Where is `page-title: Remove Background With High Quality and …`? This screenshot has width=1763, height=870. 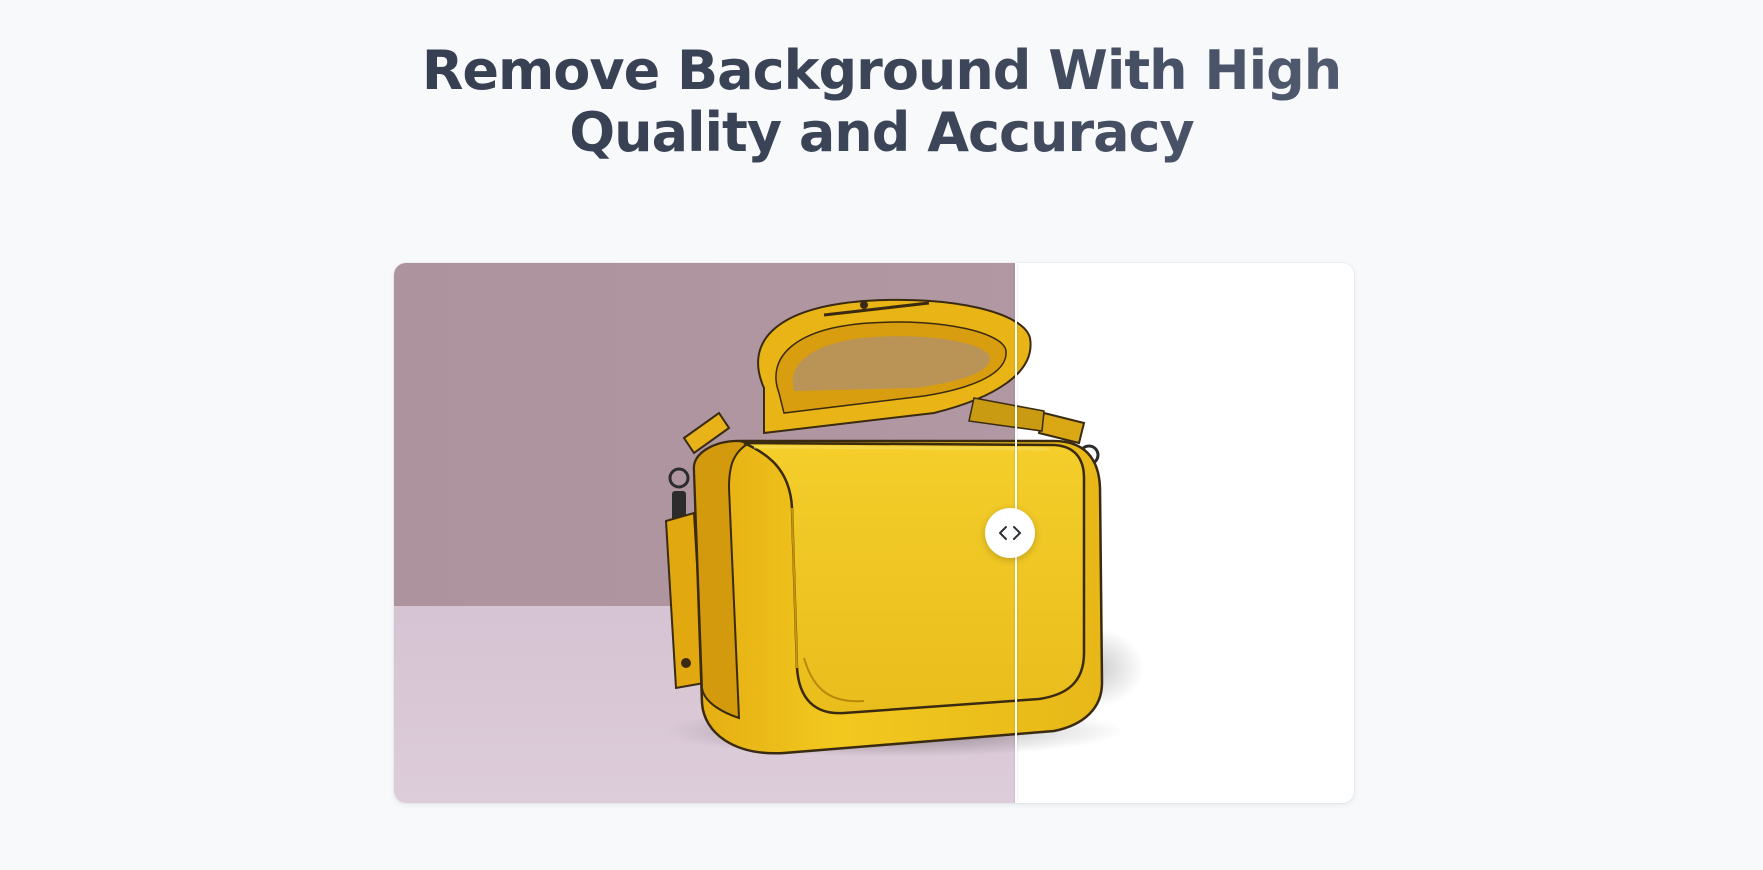 page-title: Remove Background With High Quality and … is located at coordinates (881, 102).